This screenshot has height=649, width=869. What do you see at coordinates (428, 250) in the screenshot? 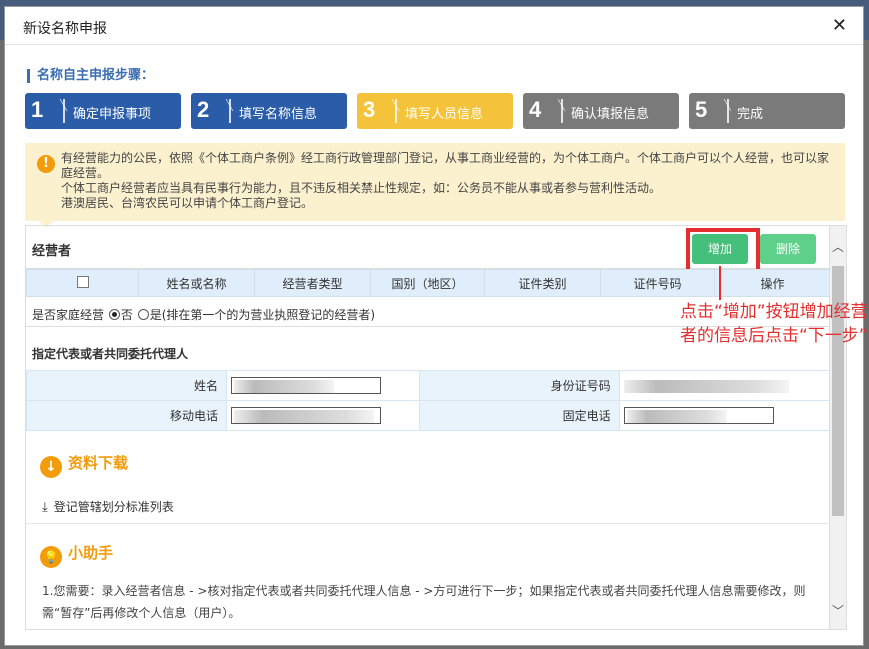
I see `operators-section-header: 经营者 增加 删除` at bounding box center [428, 250].